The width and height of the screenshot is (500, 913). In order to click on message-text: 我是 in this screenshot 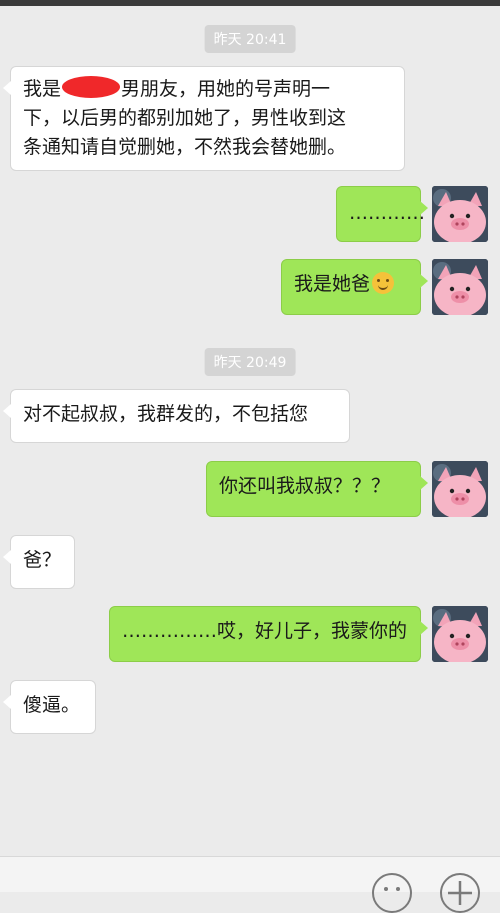, I will do `click(42, 89)`.